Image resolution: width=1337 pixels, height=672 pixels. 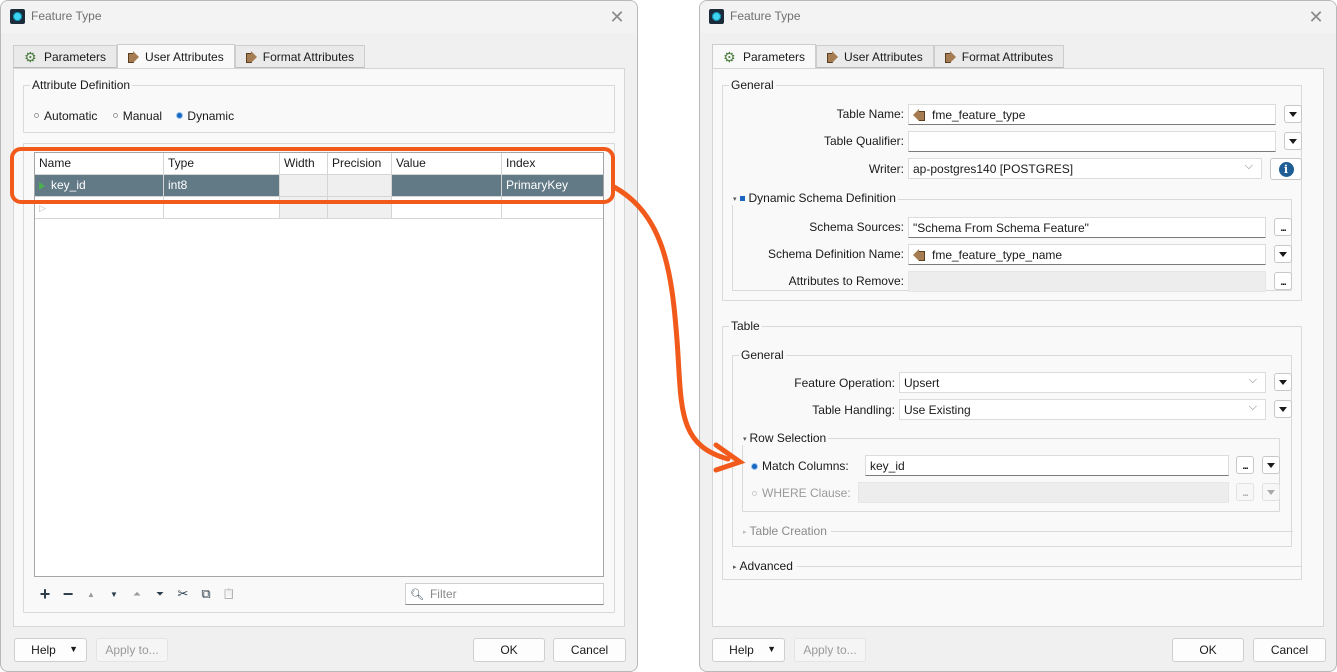 I want to click on radio-match-columns: Match Columns:, so click(x=800, y=466).